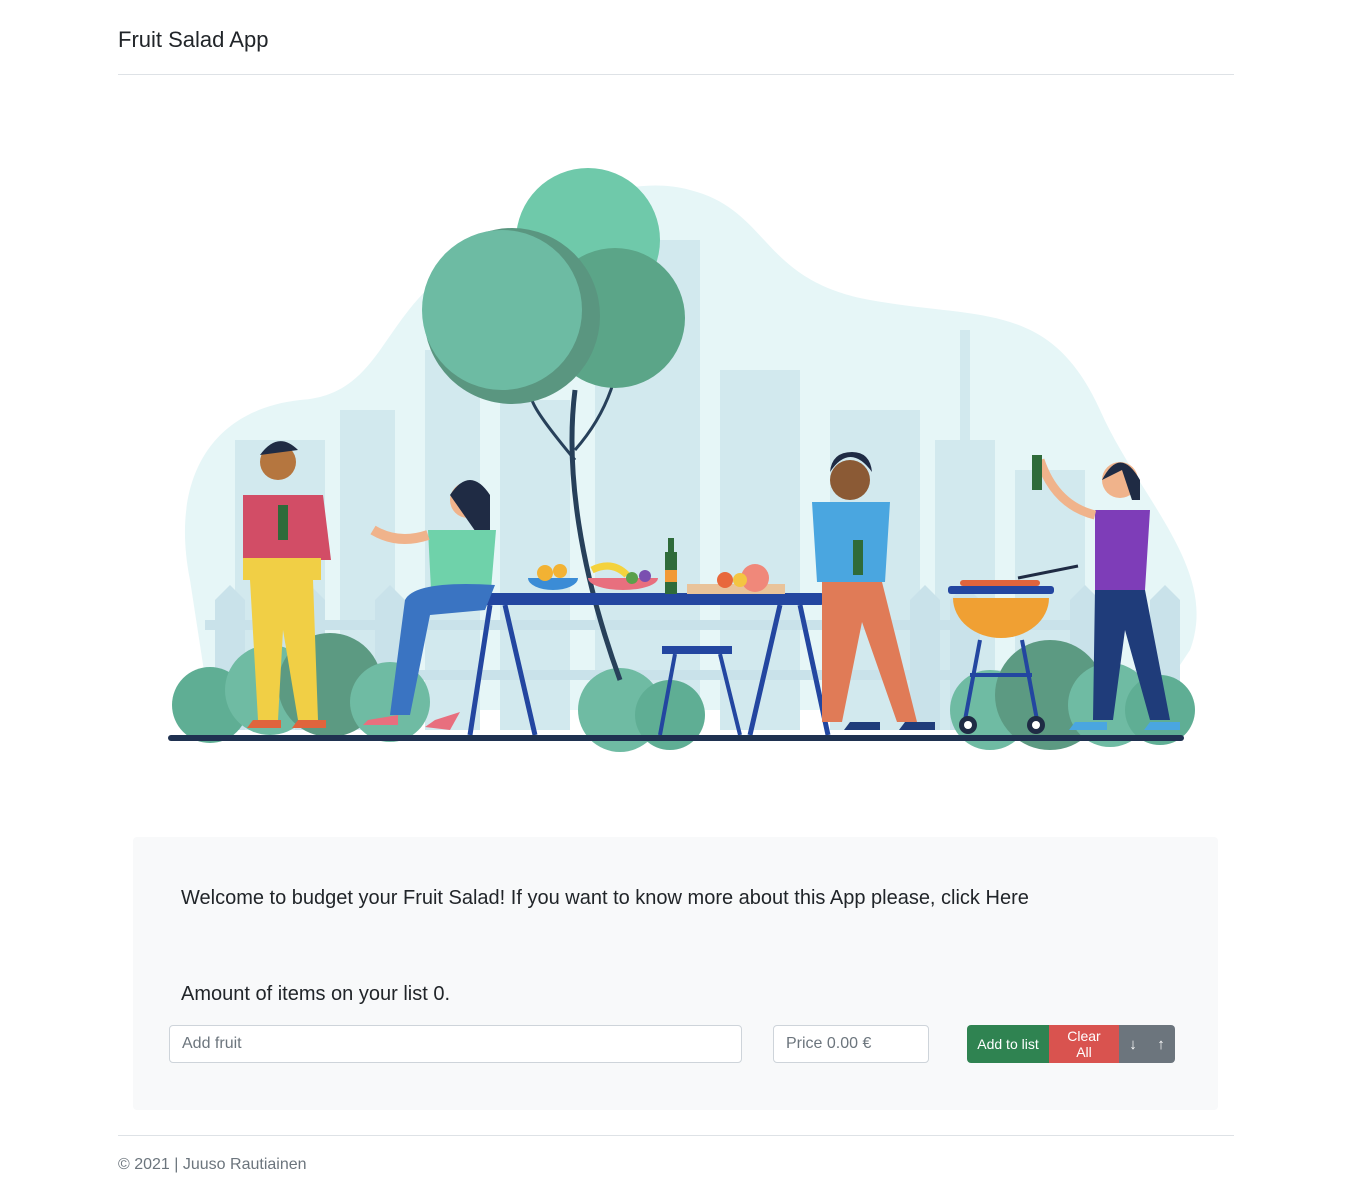  I want to click on here-link: Here, so click(1007, 898).